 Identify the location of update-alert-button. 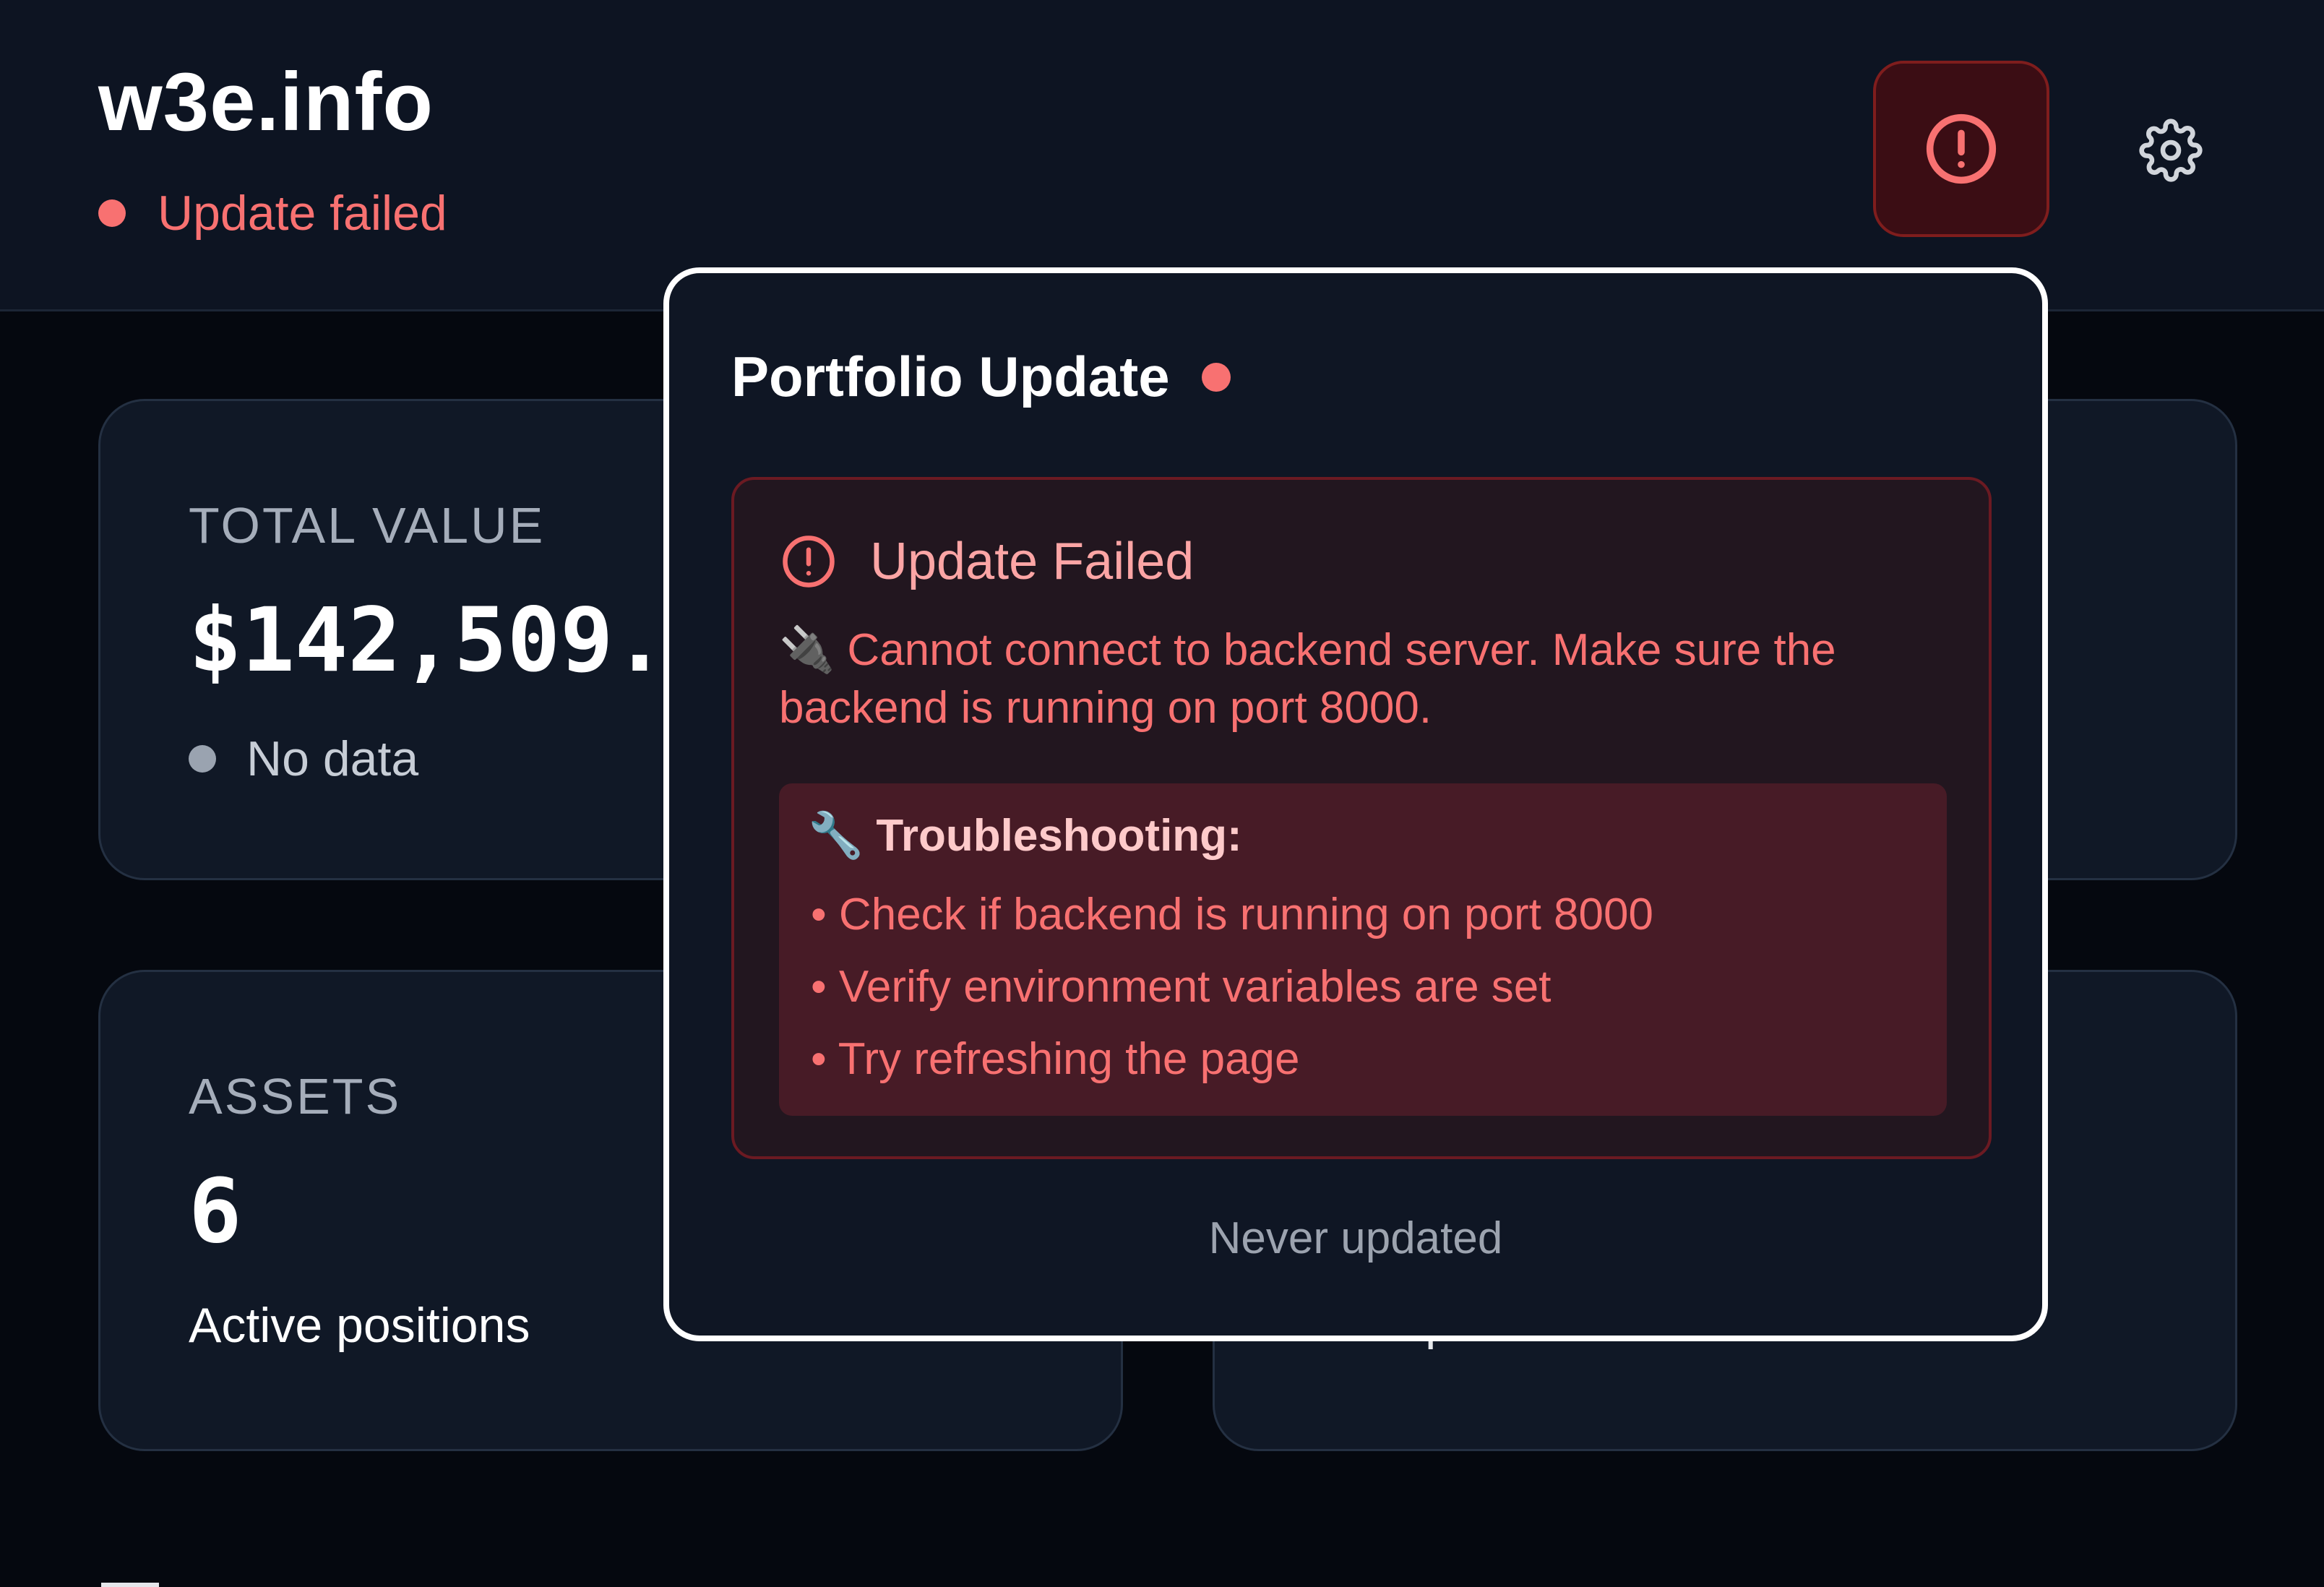
(1961, 149).